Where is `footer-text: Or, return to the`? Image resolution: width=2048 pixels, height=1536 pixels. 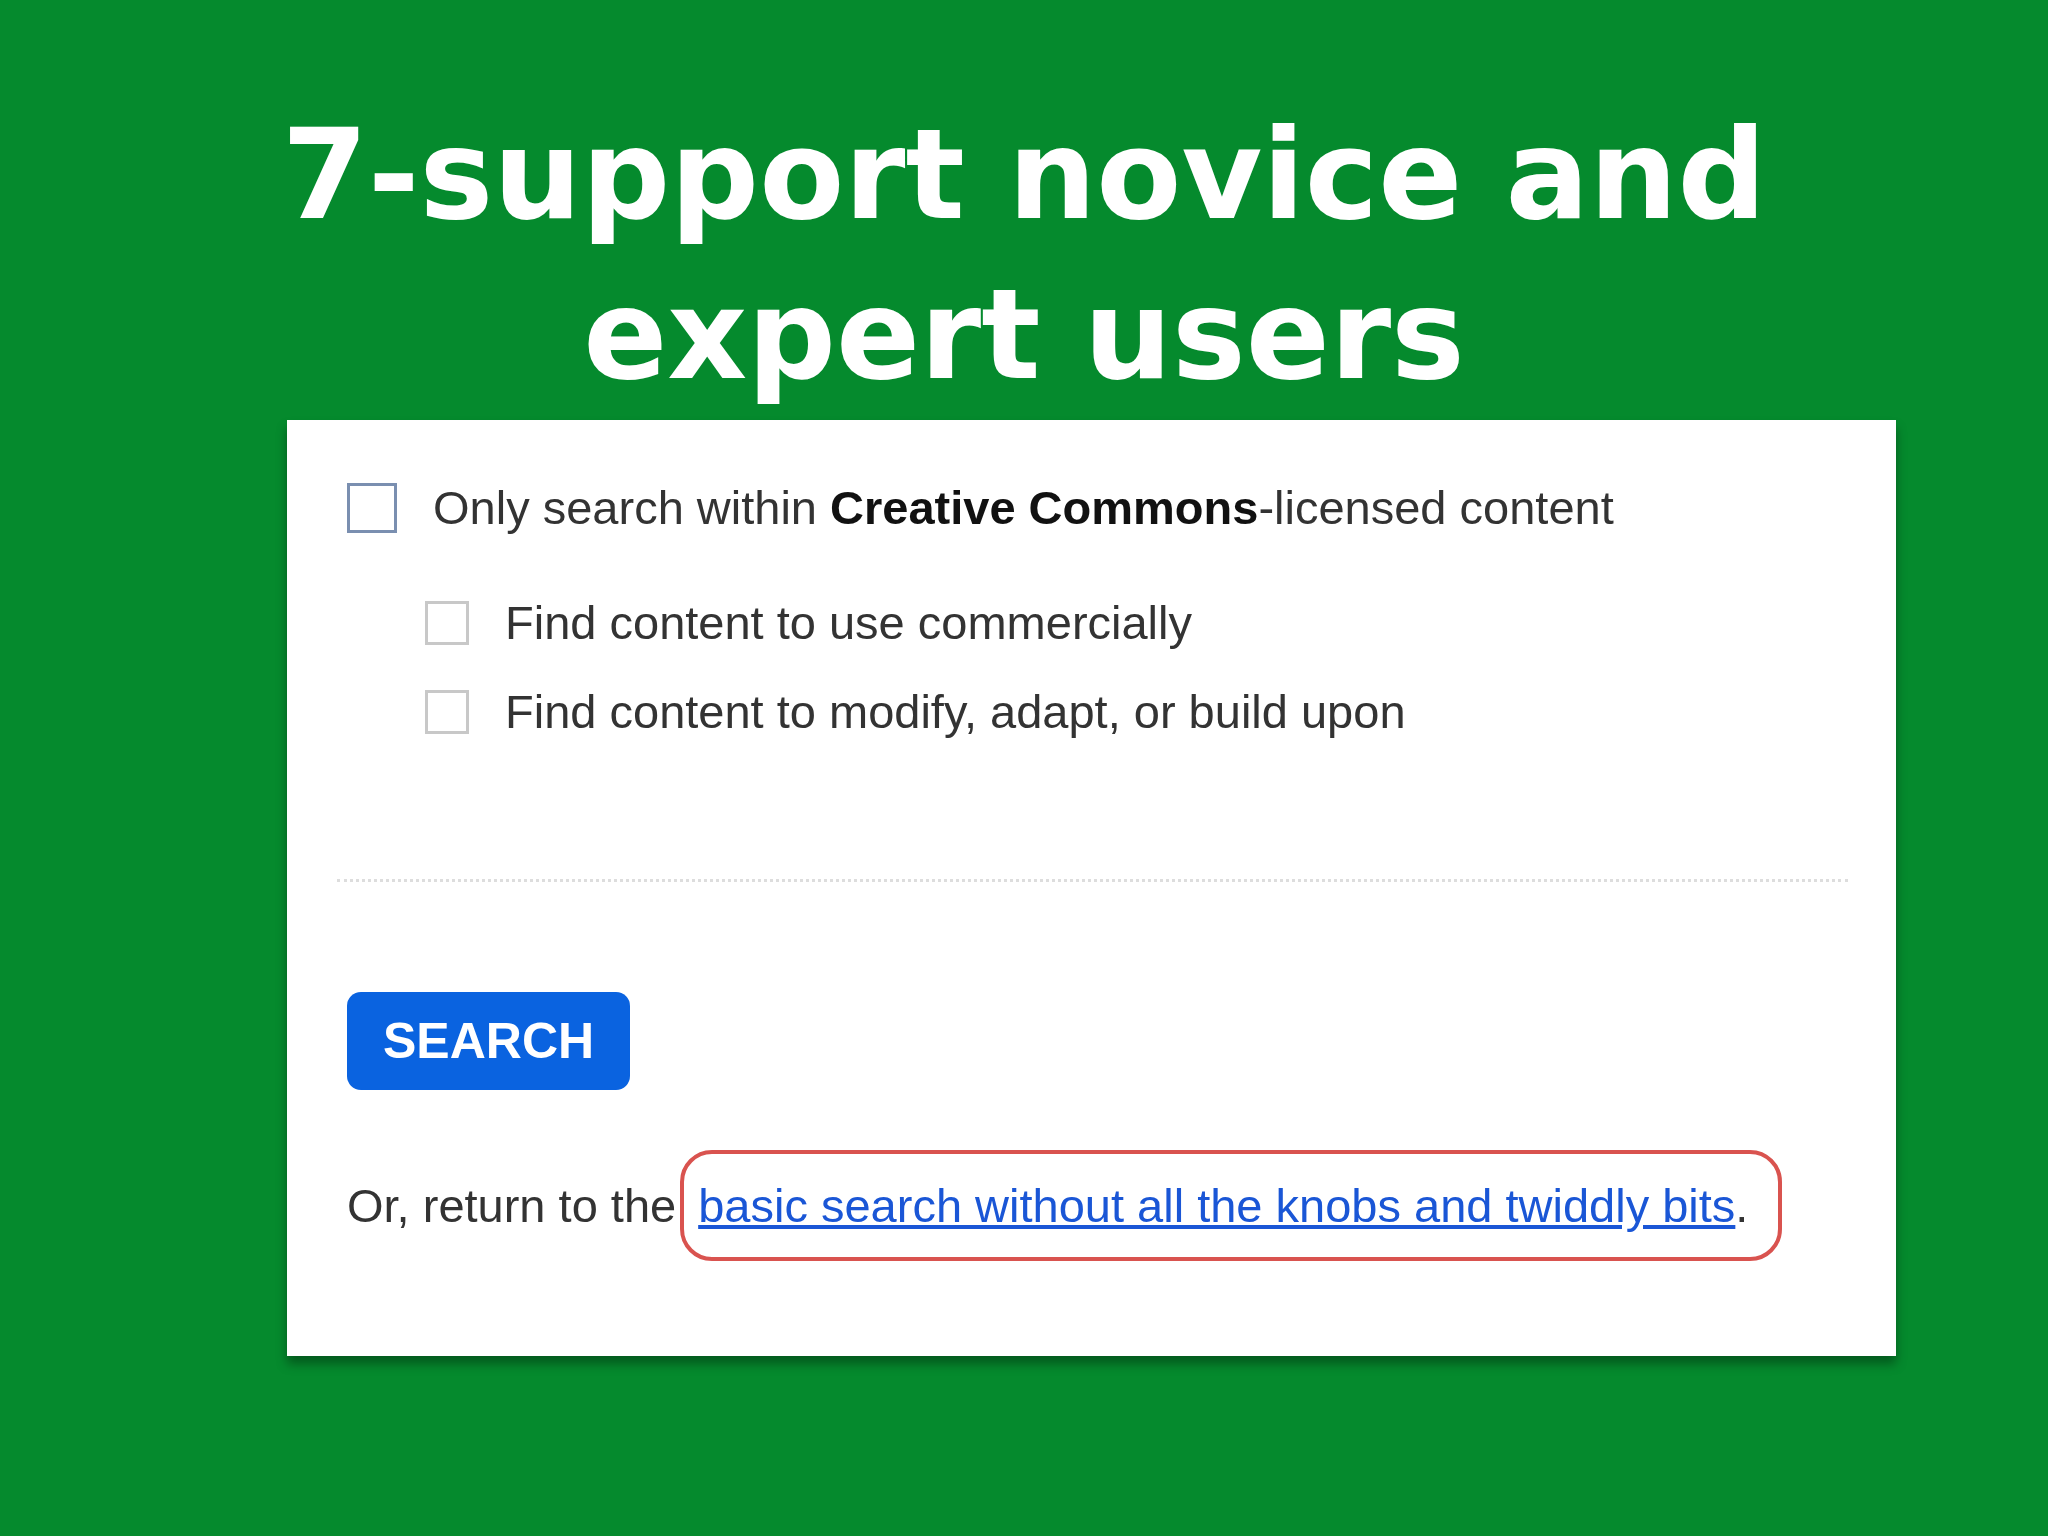
footer-text: Or, return to the is located at coordinates (512, 1205).